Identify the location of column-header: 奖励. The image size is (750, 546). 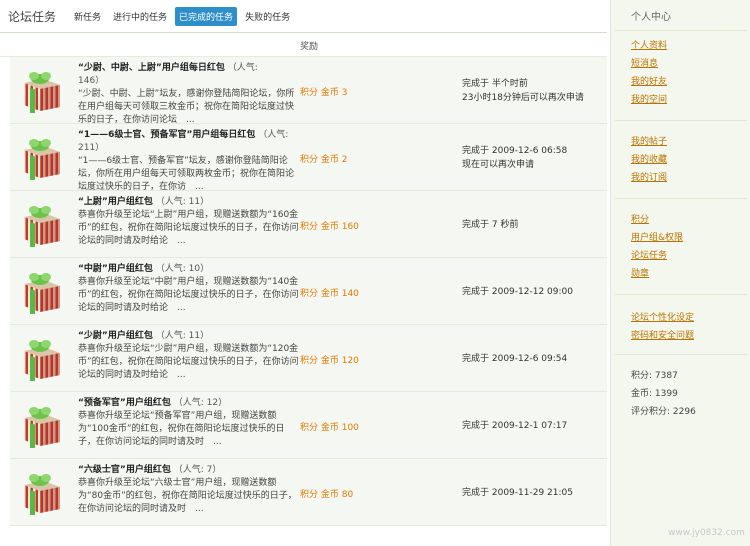
(303, 45).